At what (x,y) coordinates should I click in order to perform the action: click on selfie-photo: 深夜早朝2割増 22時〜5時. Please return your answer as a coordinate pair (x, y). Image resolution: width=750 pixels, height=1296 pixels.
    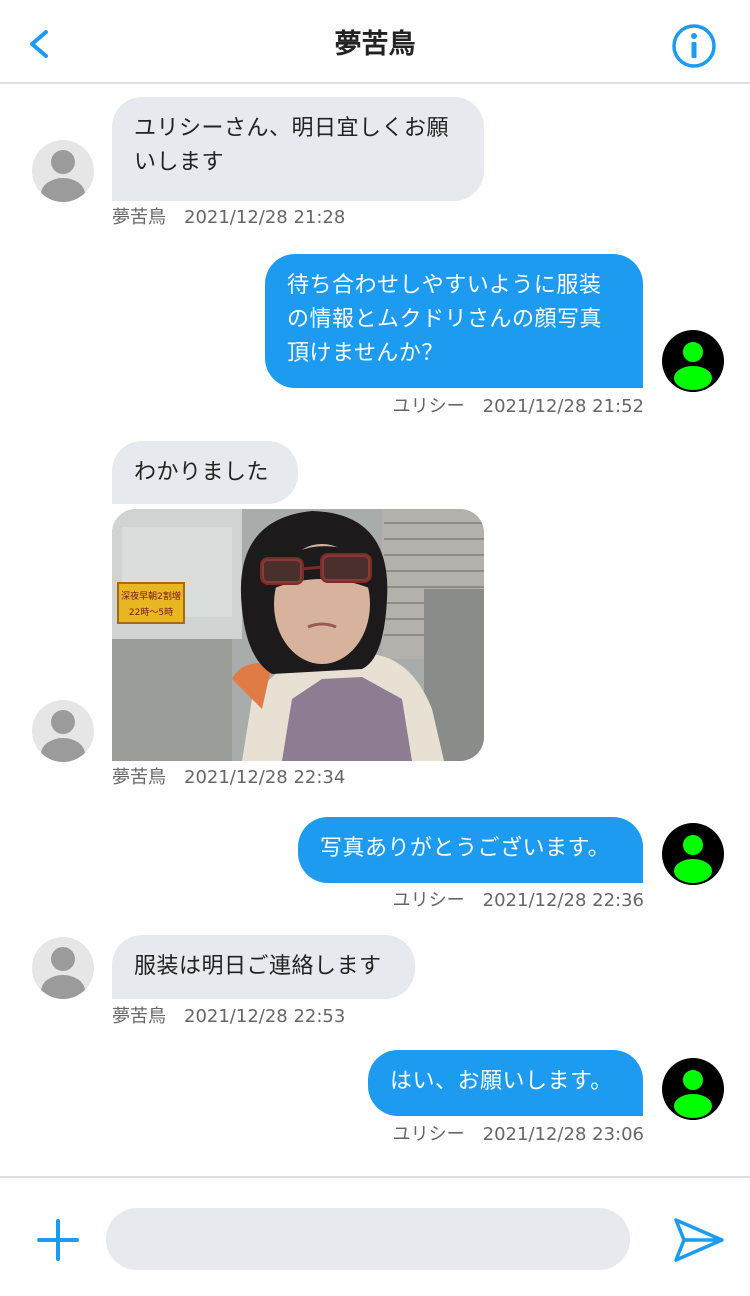
    Looking at the image, I should click on (298, 635).